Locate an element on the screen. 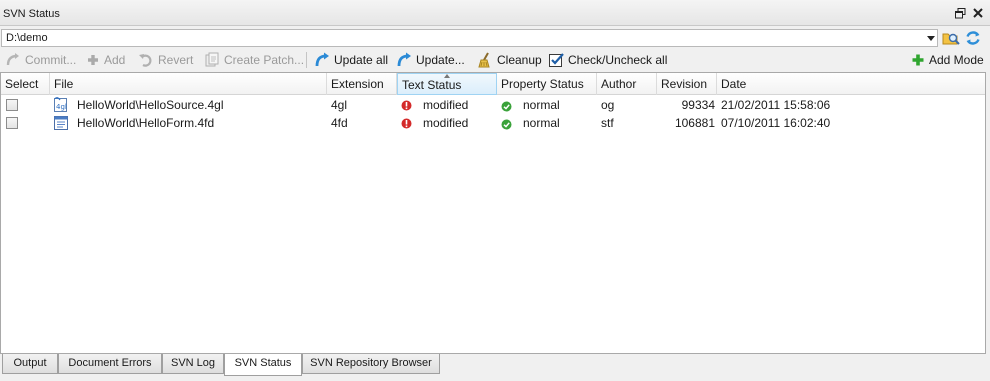 The height and width of the screenshot is (381, 990). green-plus-icon is located at coordinates (918, 60).